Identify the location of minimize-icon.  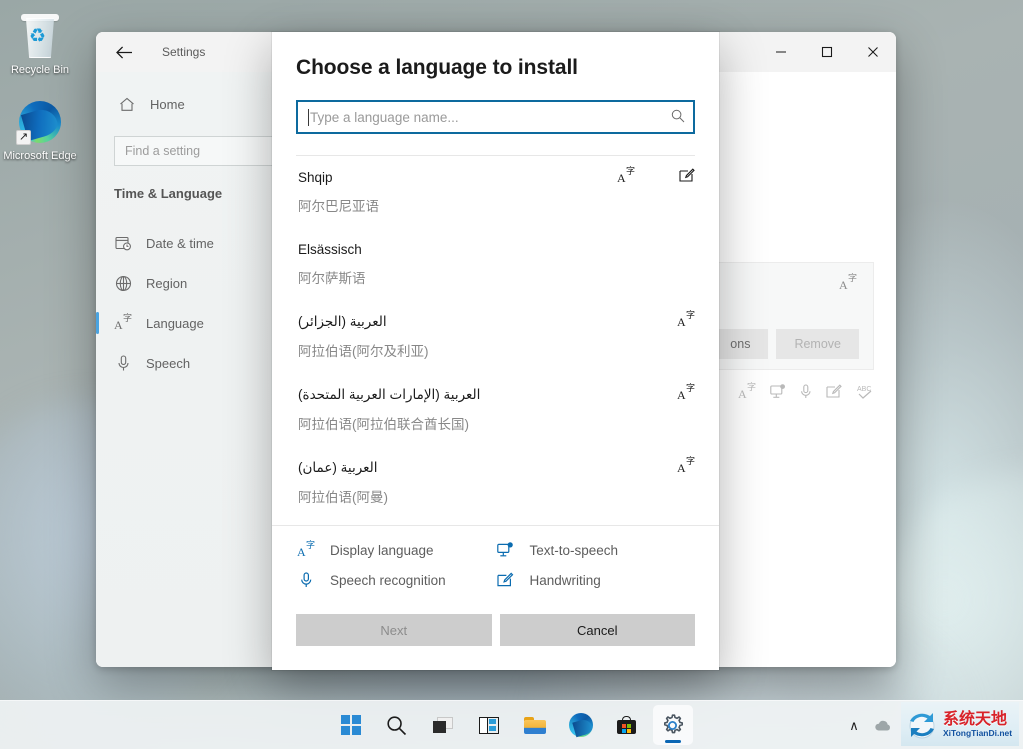
(781, 52).